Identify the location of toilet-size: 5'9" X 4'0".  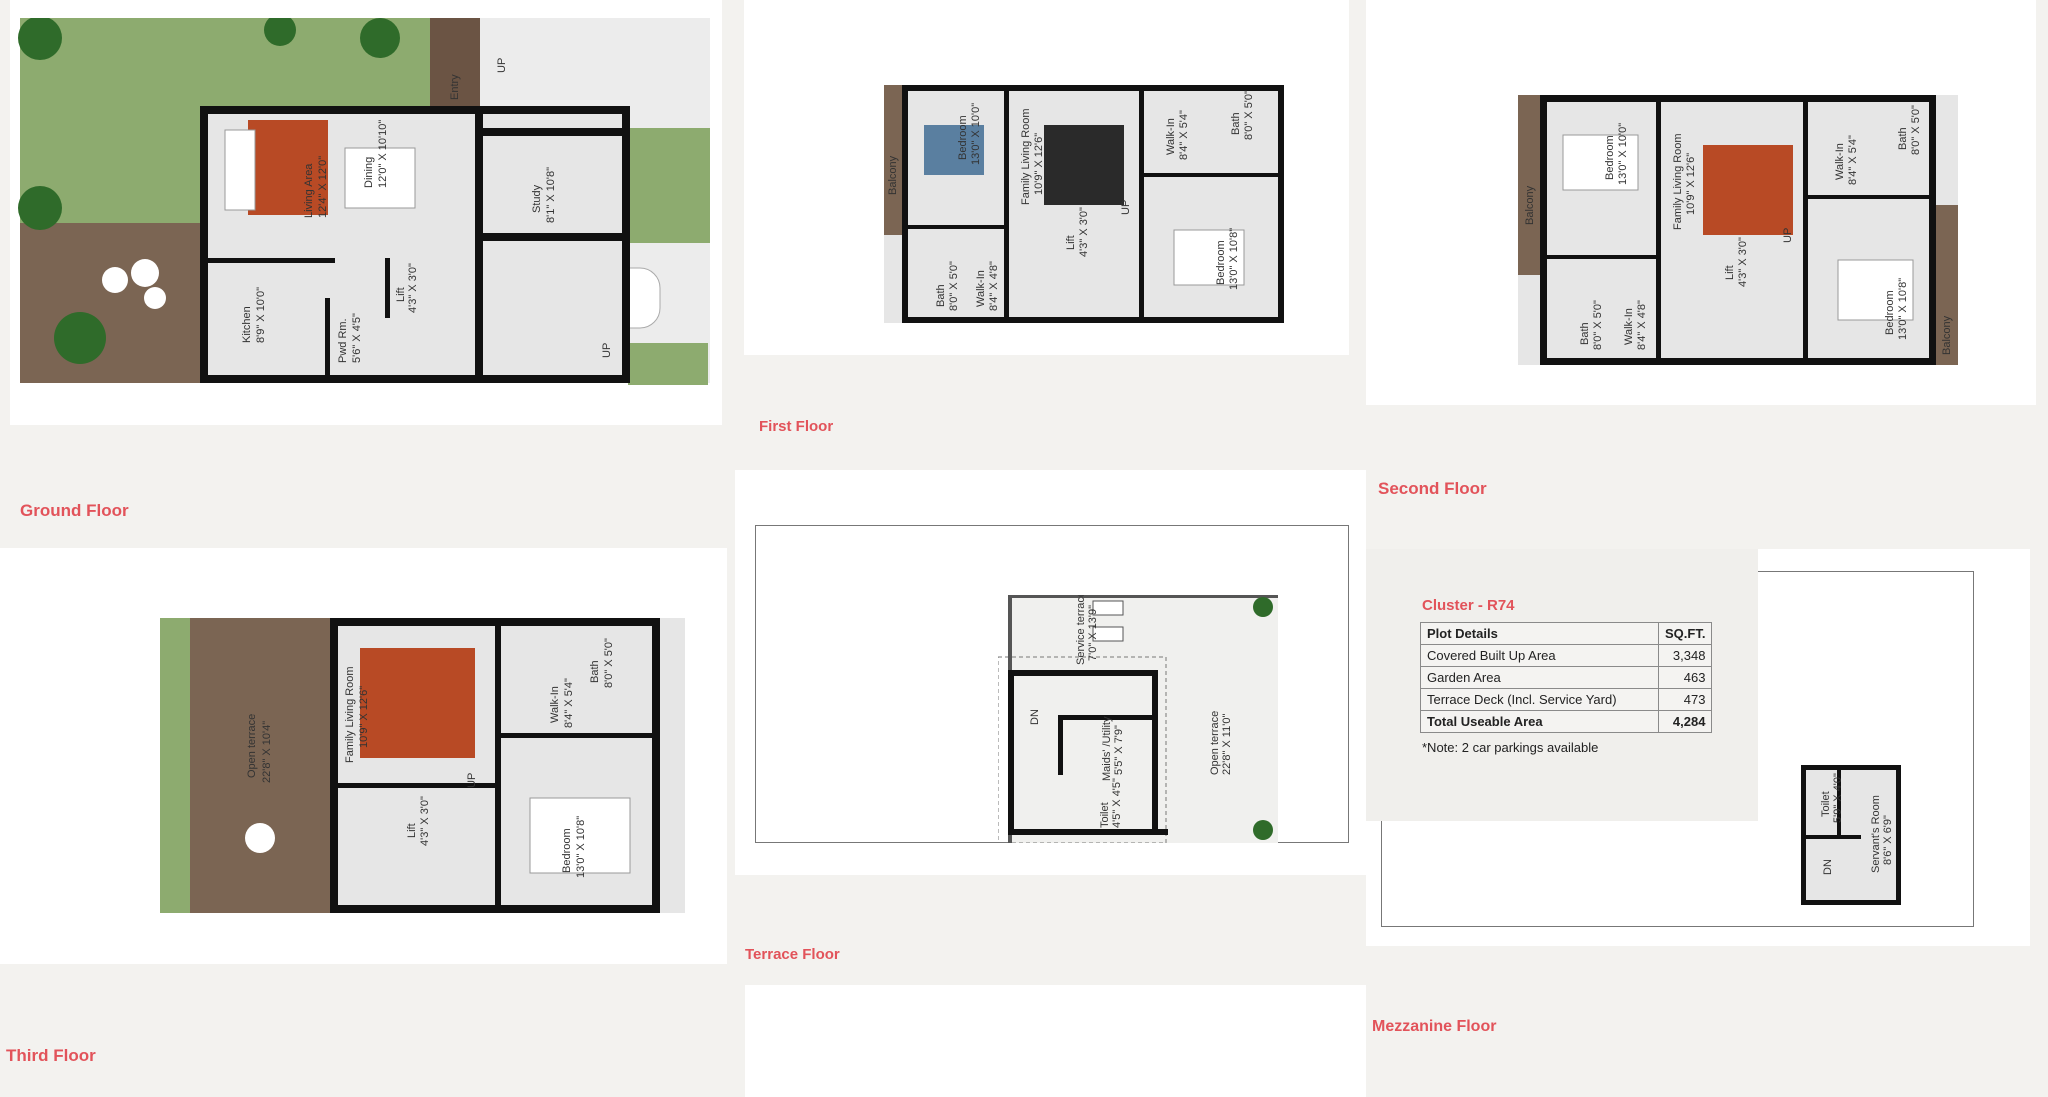
(1838, 798).